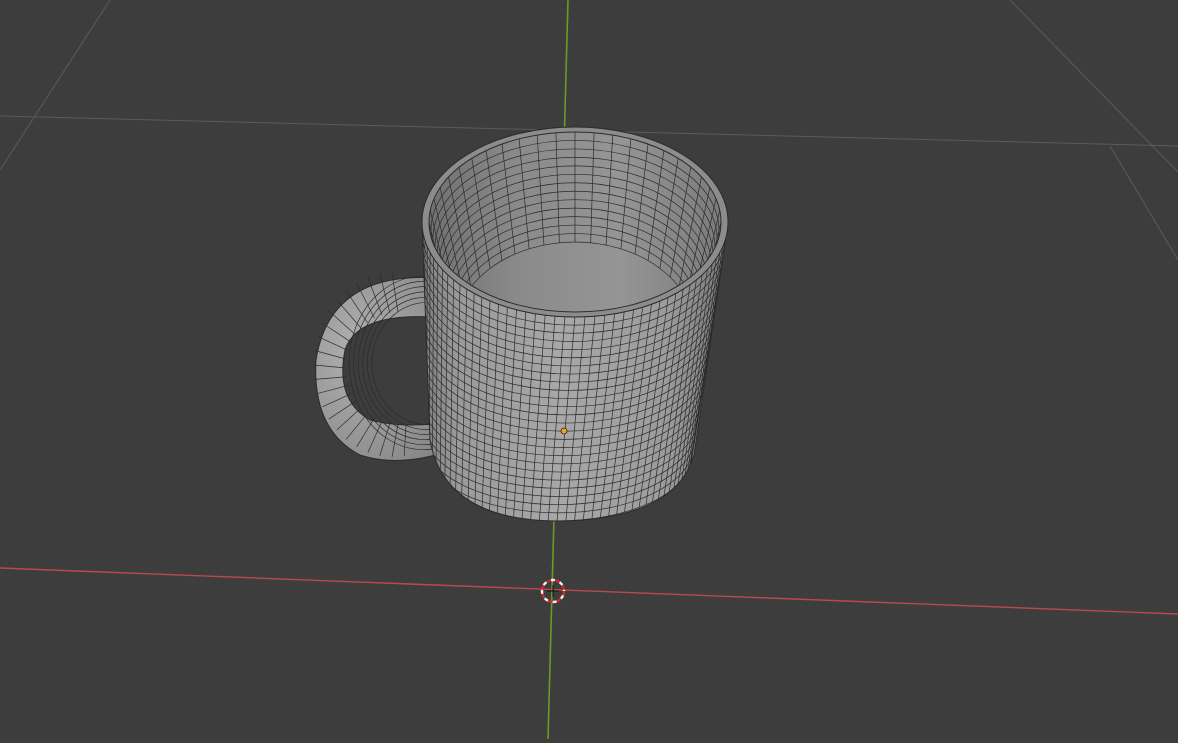 Image resolution: width=1178 pixels, height=743 pixels. I want to click on x-axis-line, so click(589, 591).